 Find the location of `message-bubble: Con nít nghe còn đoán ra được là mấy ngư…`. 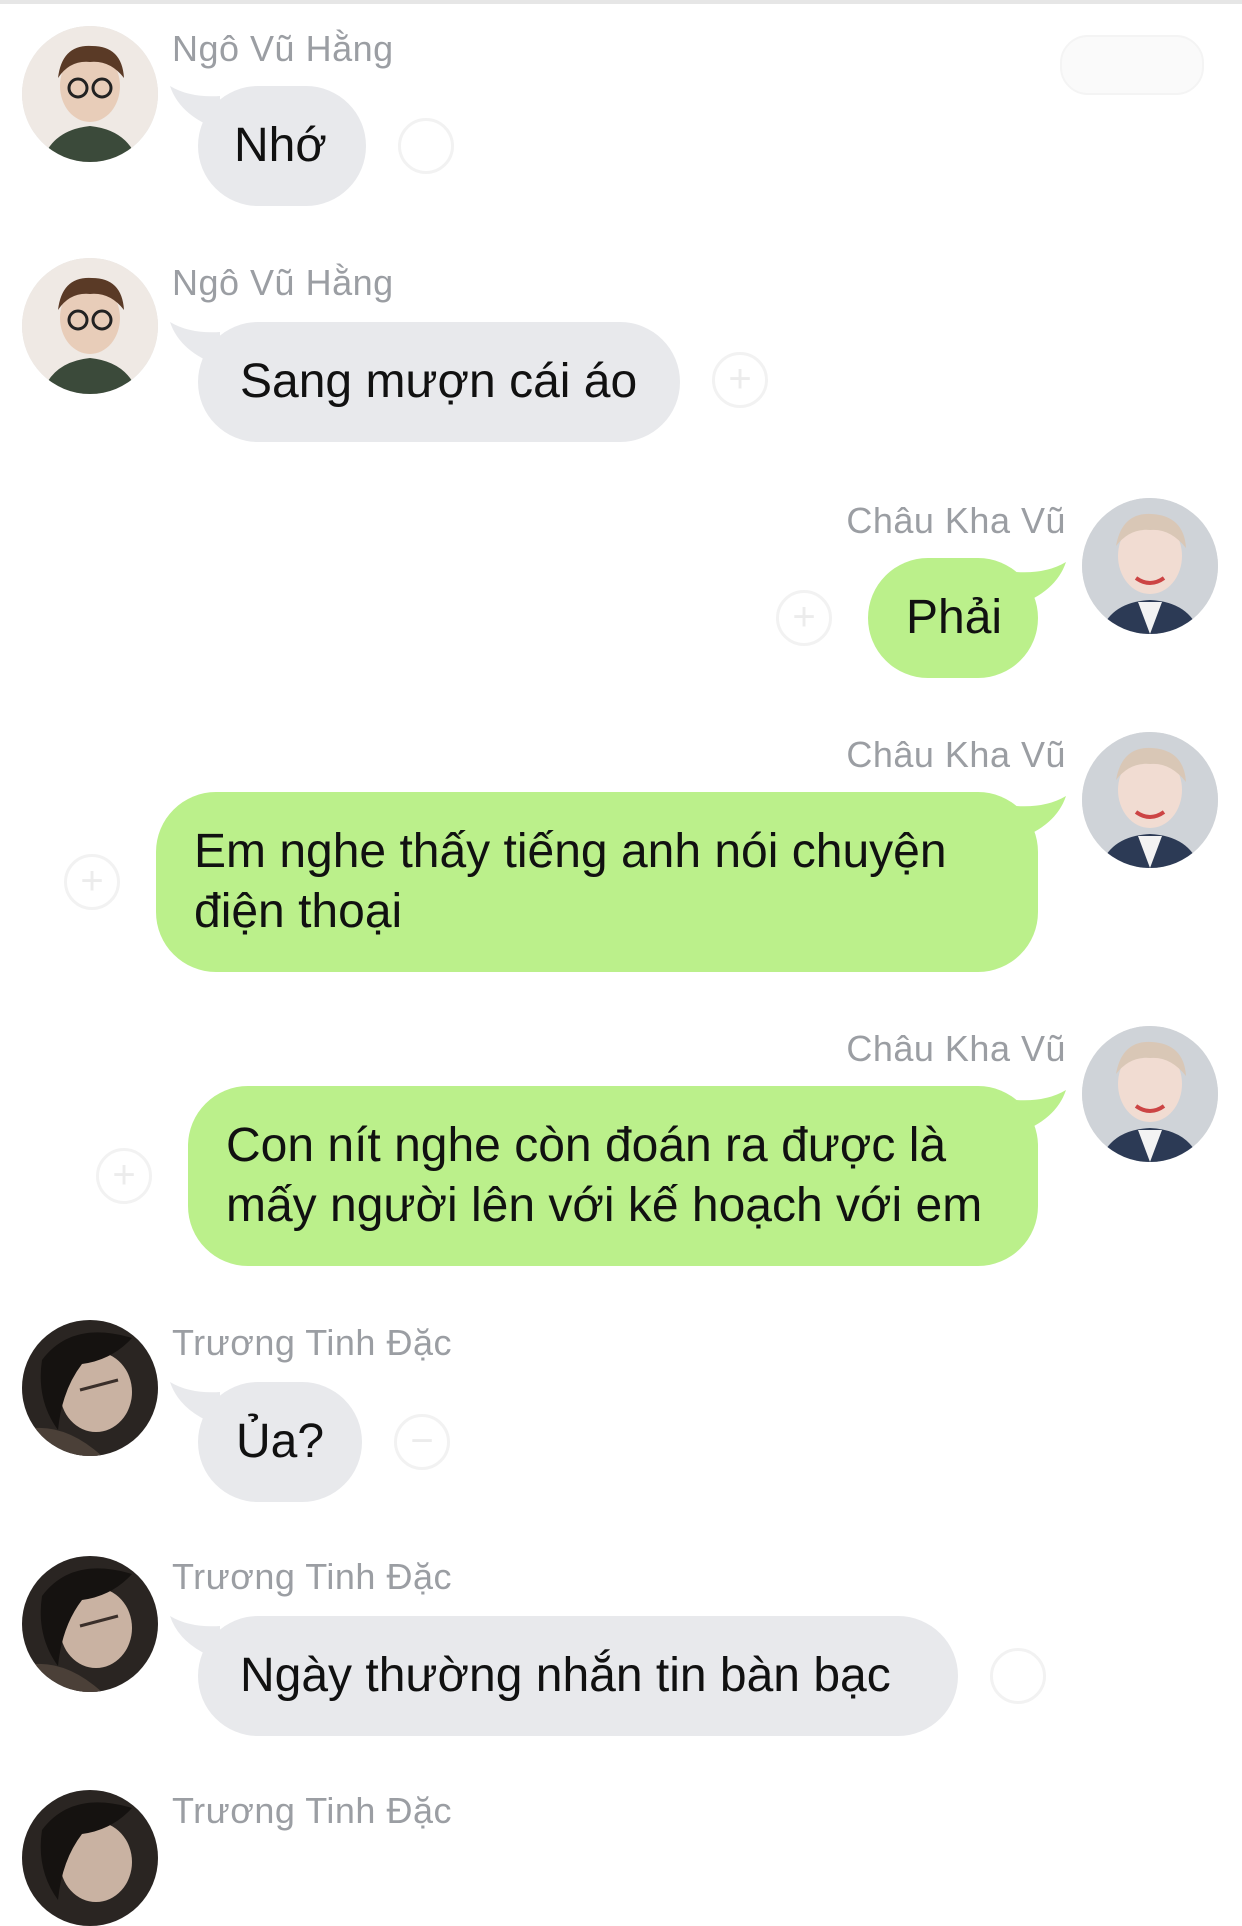

message-bubble: Con nít nghe còn đoán ra được là mấy ngư… is located at coordinates (613, 1176).